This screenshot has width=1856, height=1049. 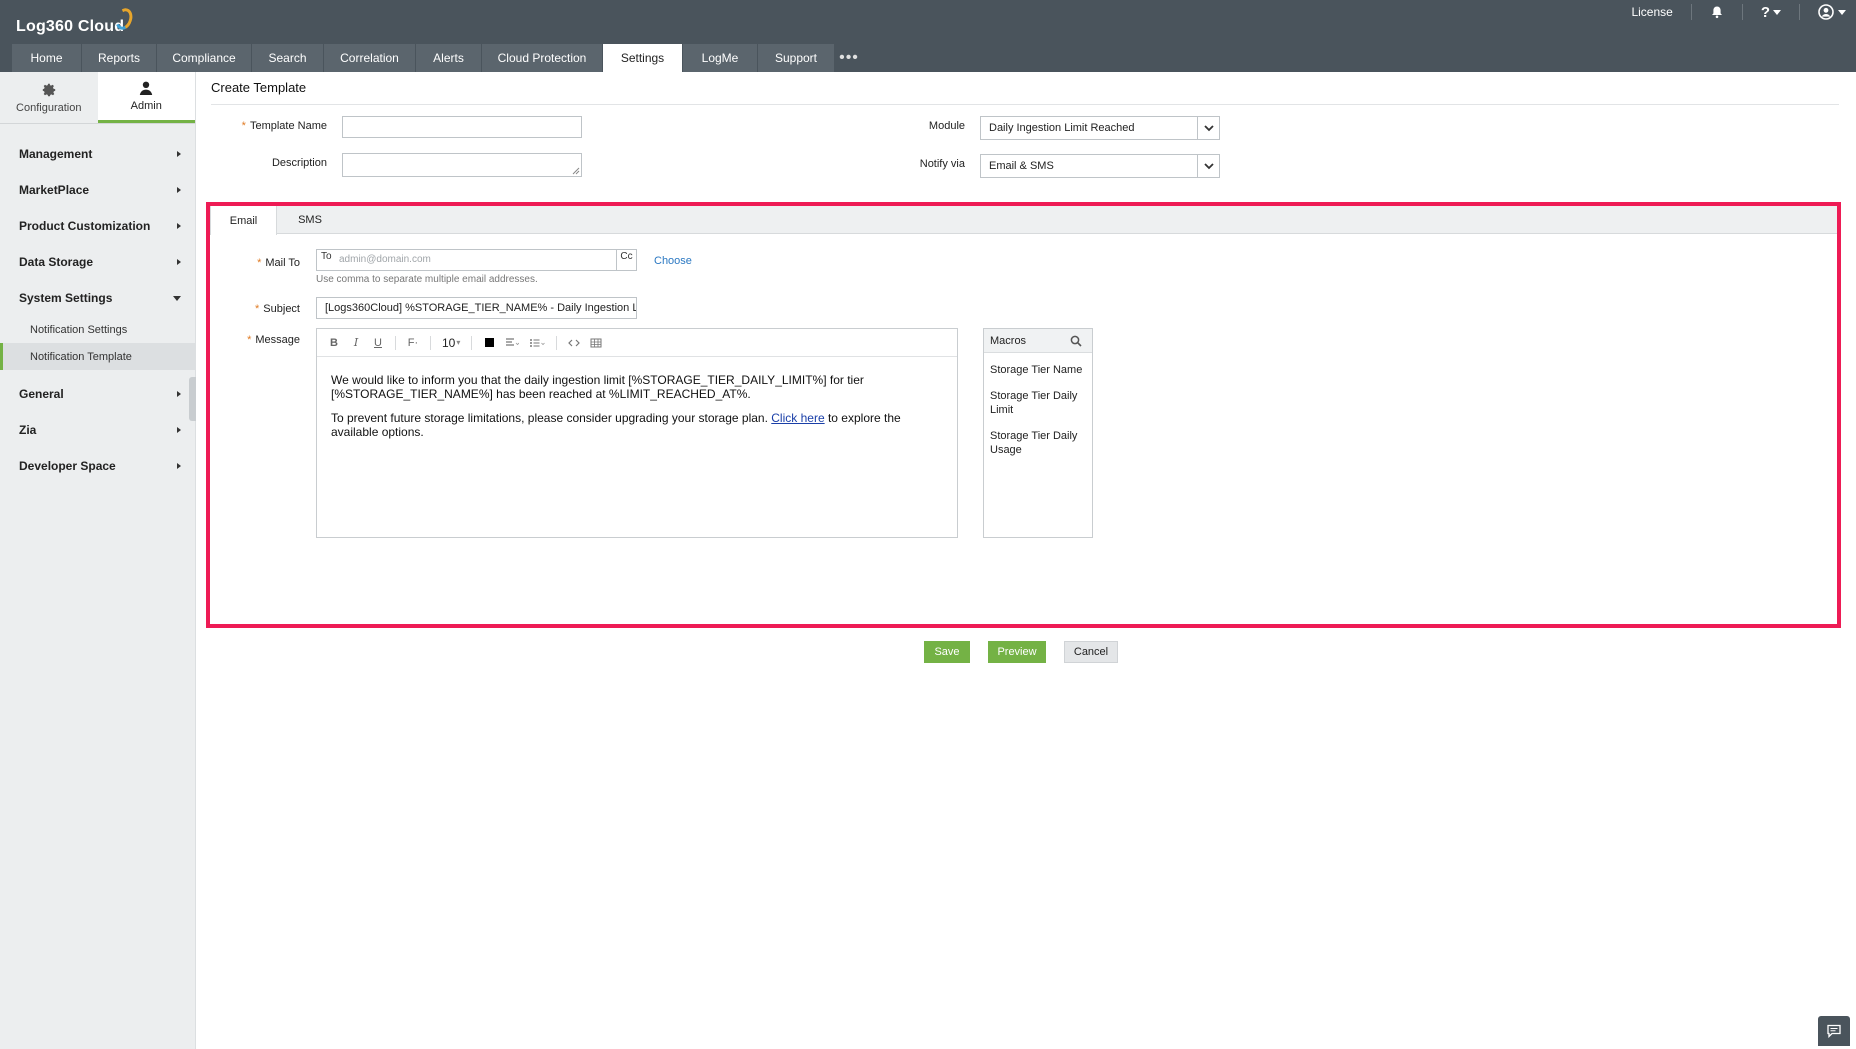 I want to click on sidebar-item-label: Developer Space, so click(x=67, y=466).